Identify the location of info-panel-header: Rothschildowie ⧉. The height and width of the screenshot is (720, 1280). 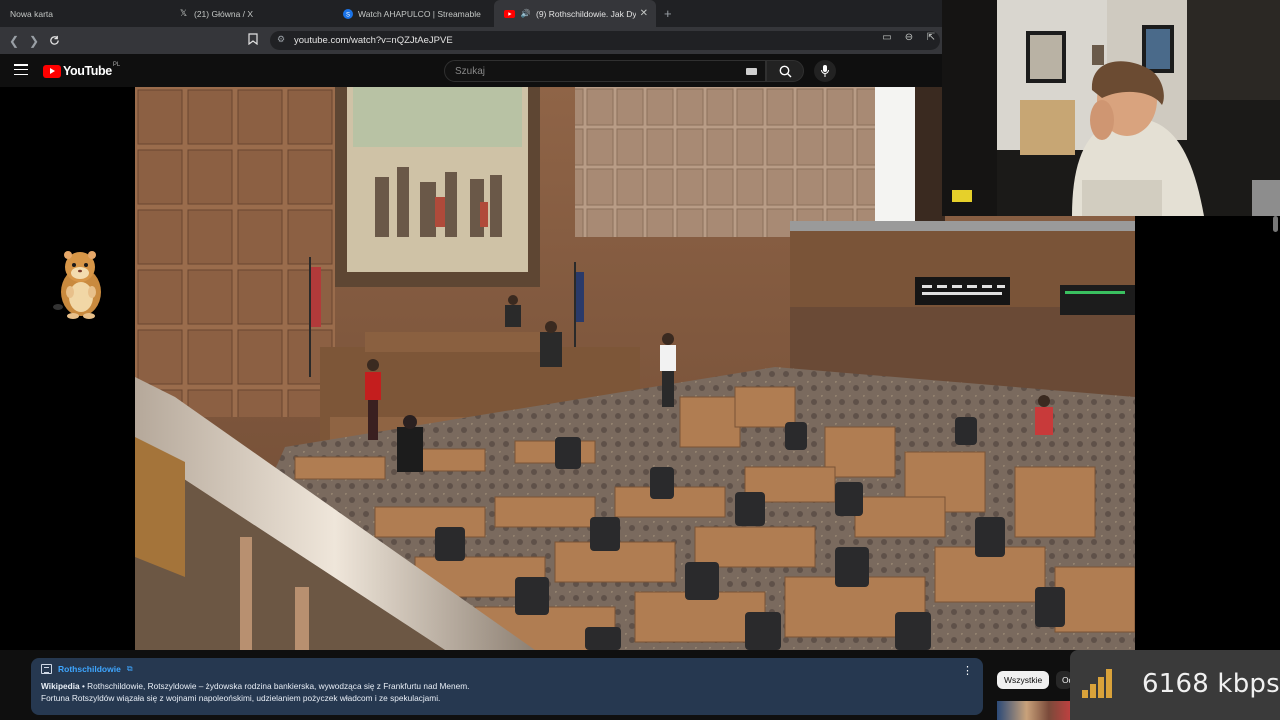
(507, 669).